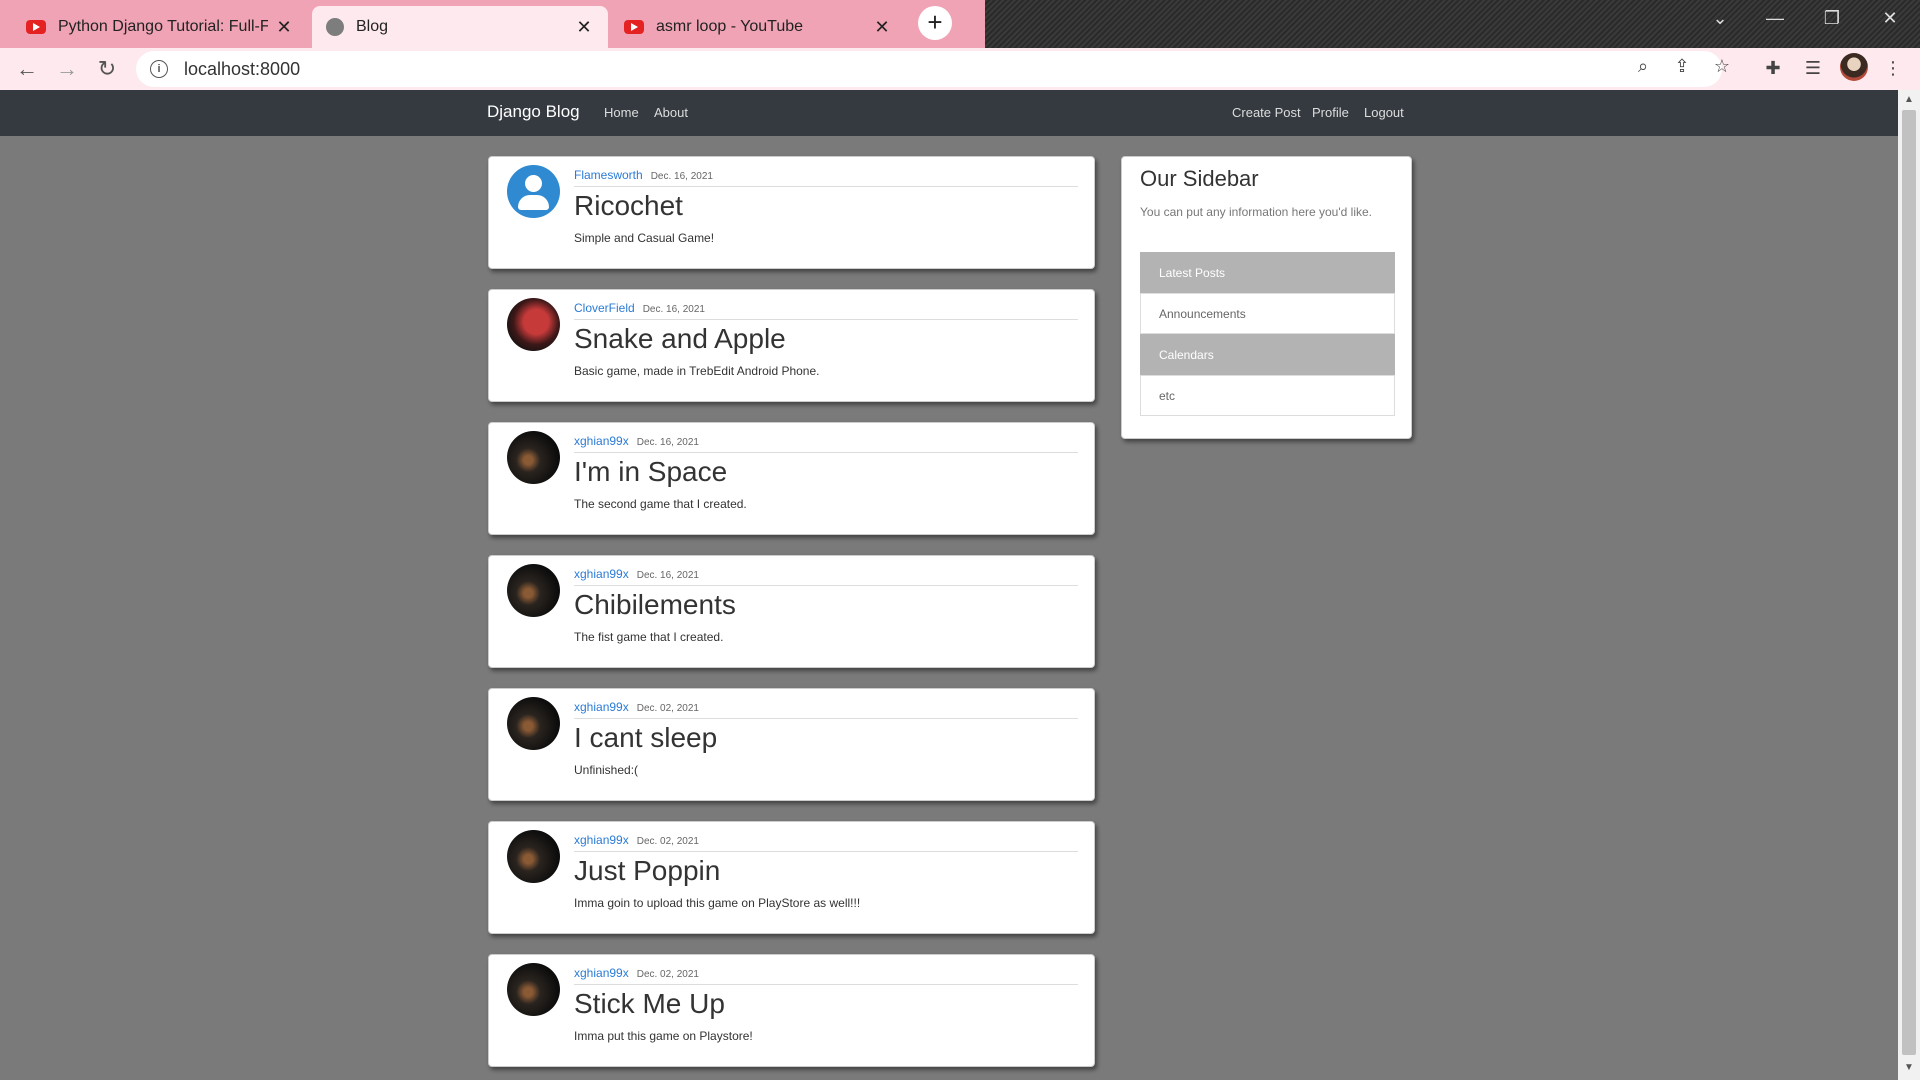 The width and height of the screenshot is (1920, 1080). What do you see at coordinates (1267, 354) in the screenshot?
I see `sidebar-item-calendars: Calendars` at bounding box center [1267, 354].